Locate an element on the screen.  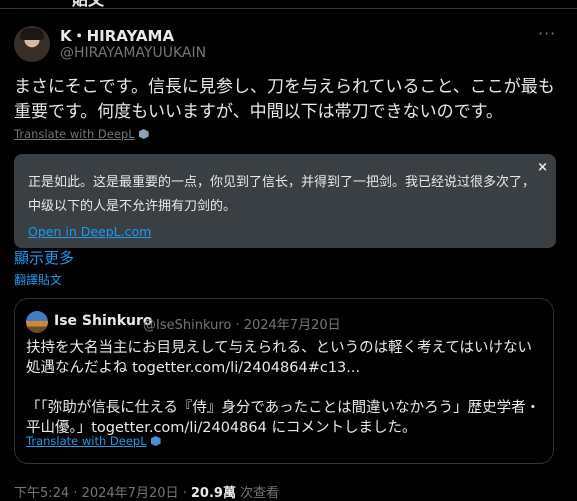
quoted-text-gap is located at coordinates (284, 388).